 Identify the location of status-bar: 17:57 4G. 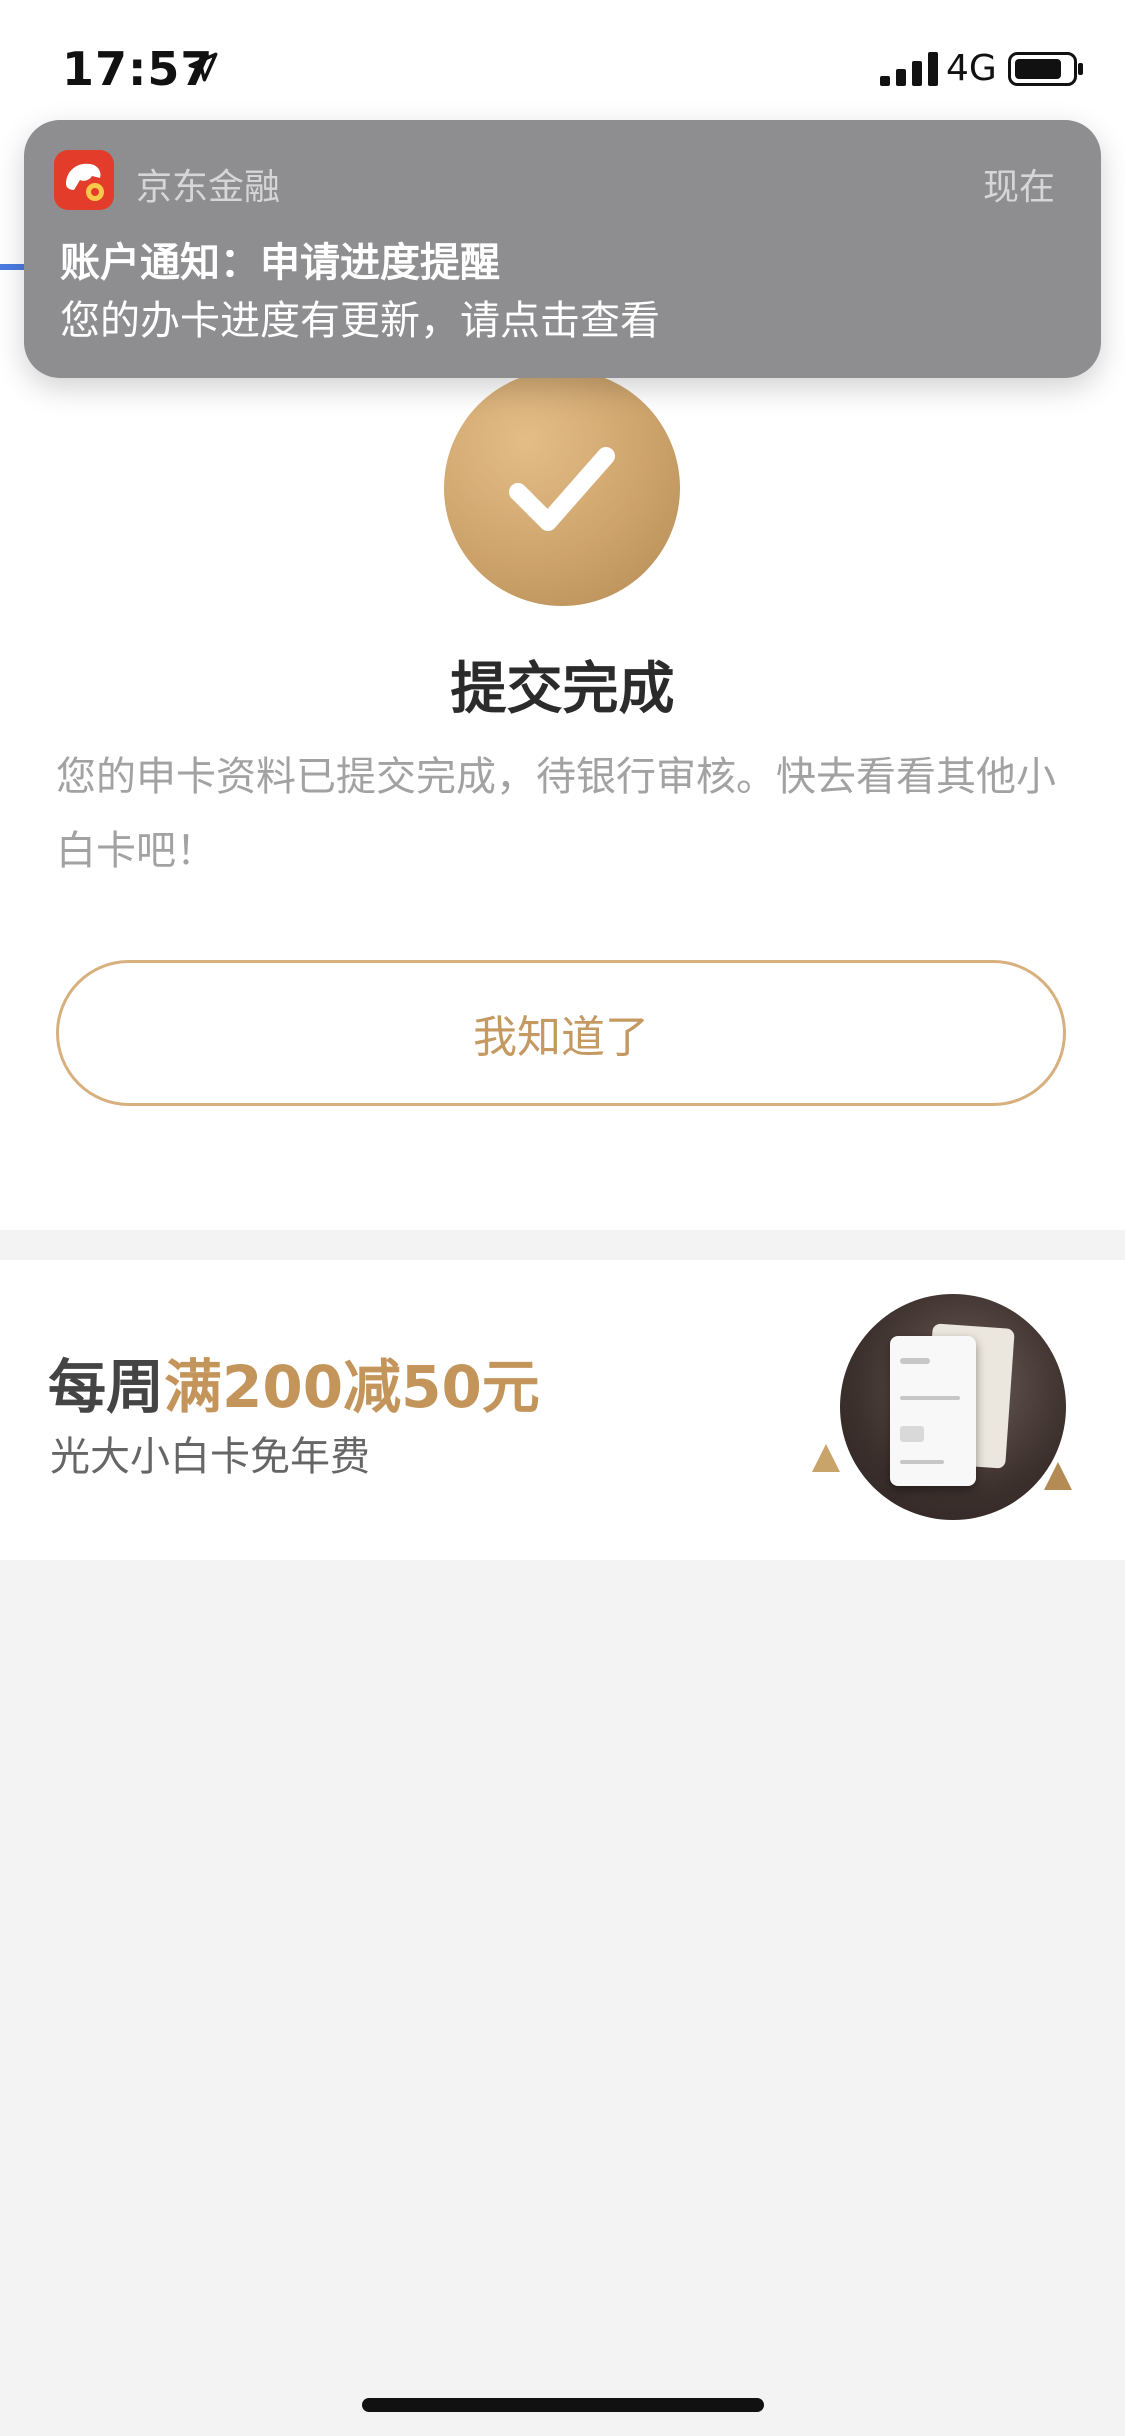
(562, 70).